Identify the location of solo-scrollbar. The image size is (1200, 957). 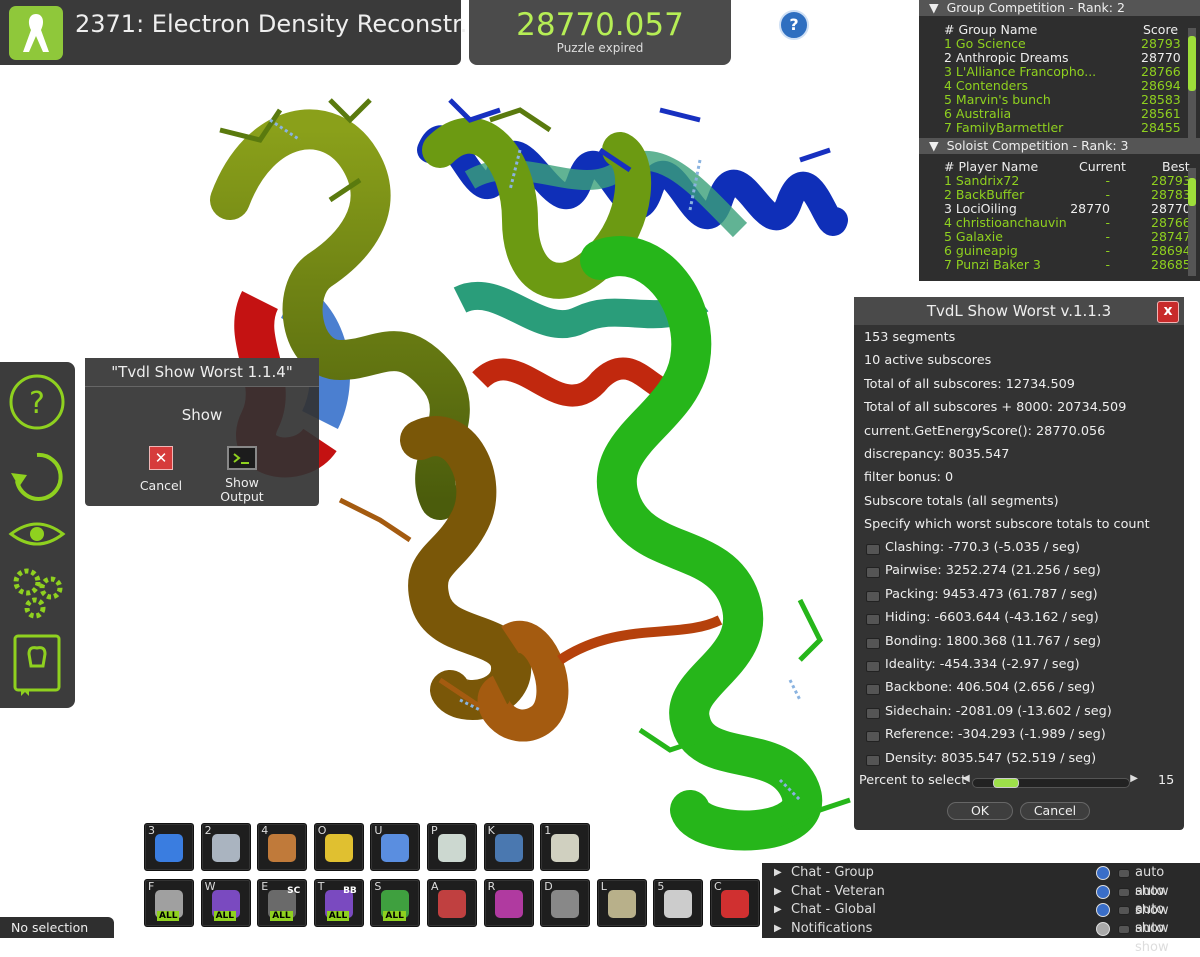
(1192, 222).